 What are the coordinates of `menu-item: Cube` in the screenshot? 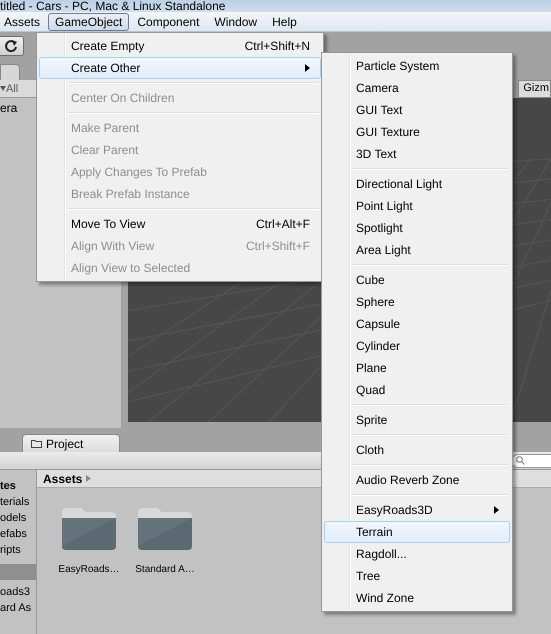 It's located at (417, 280).